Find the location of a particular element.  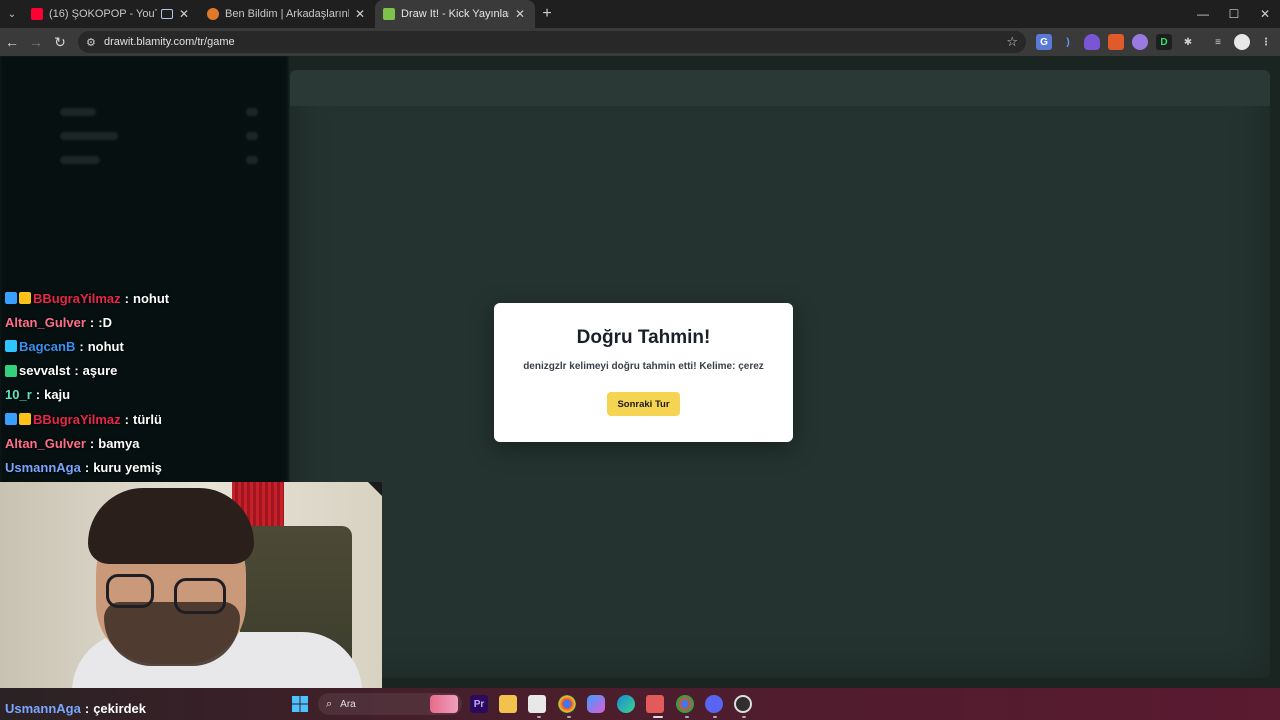

chat-line: BagcanB: nohut is located at coordinates (145, 346).